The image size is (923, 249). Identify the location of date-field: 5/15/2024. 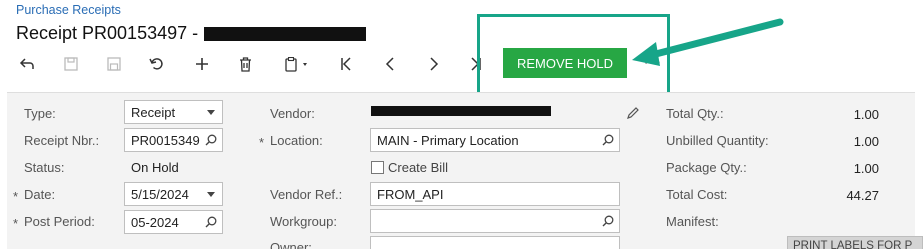
(173, 194).